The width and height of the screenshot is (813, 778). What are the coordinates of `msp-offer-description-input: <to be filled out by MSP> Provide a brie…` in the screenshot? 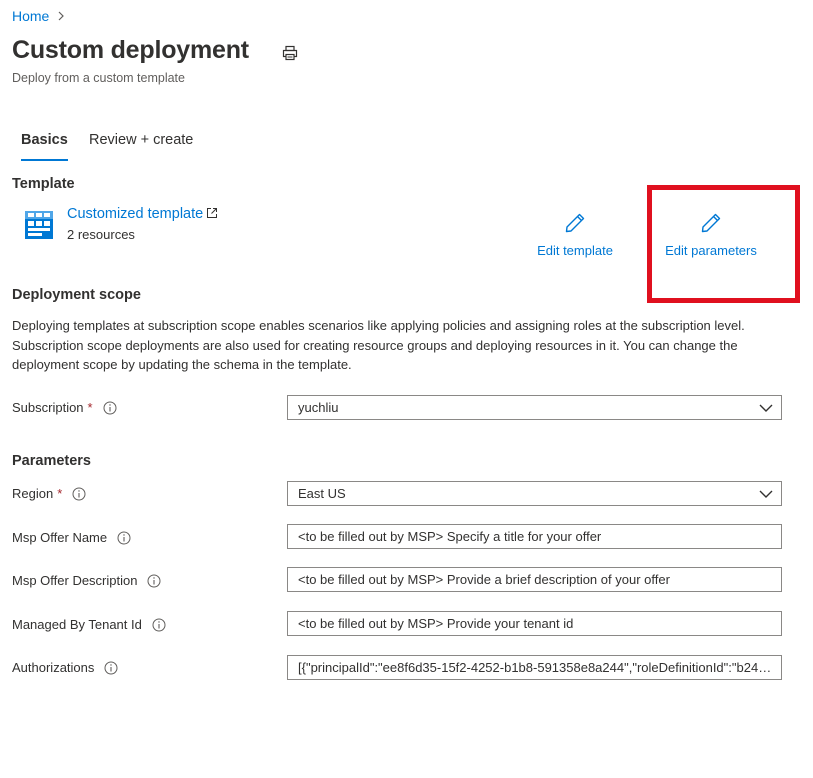 It's located at (534, 579).